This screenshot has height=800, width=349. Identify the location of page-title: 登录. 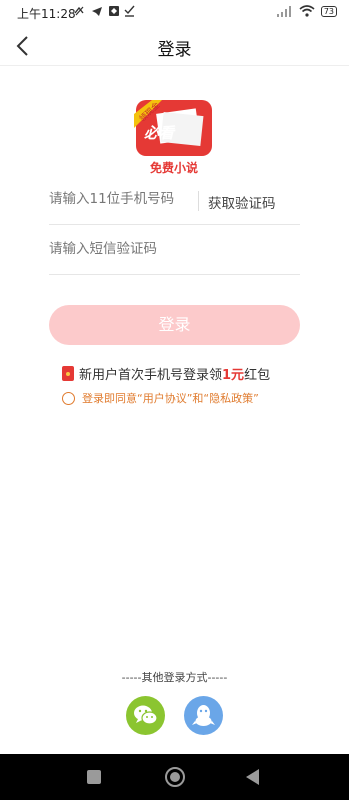
(174, 50).